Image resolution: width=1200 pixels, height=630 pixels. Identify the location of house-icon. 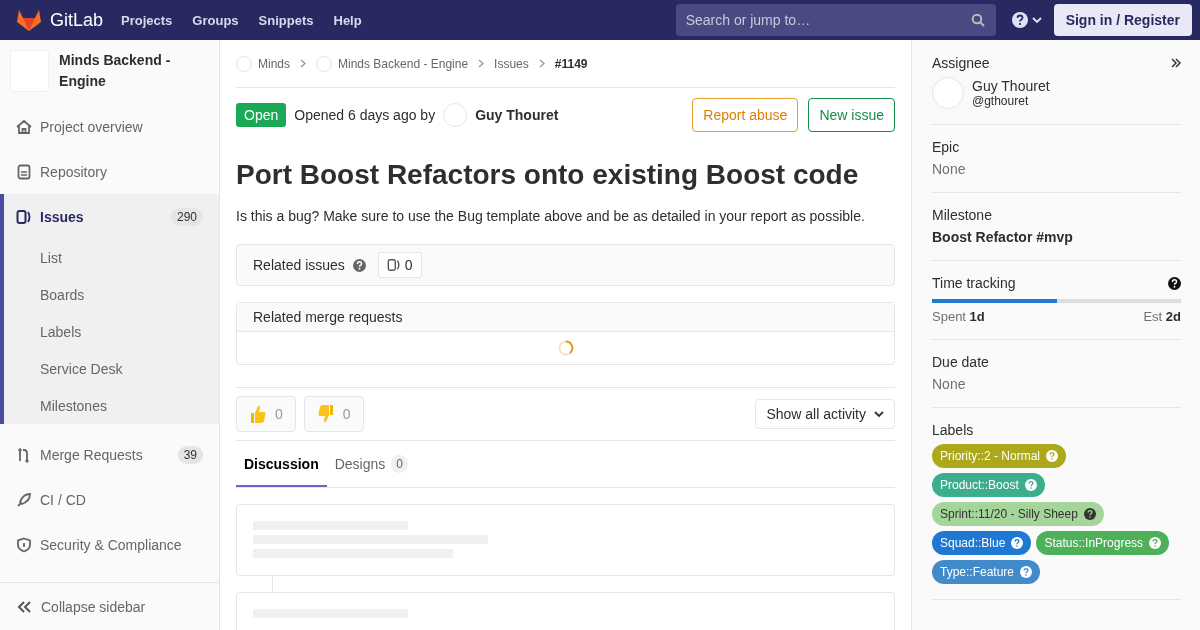
(24, 126).